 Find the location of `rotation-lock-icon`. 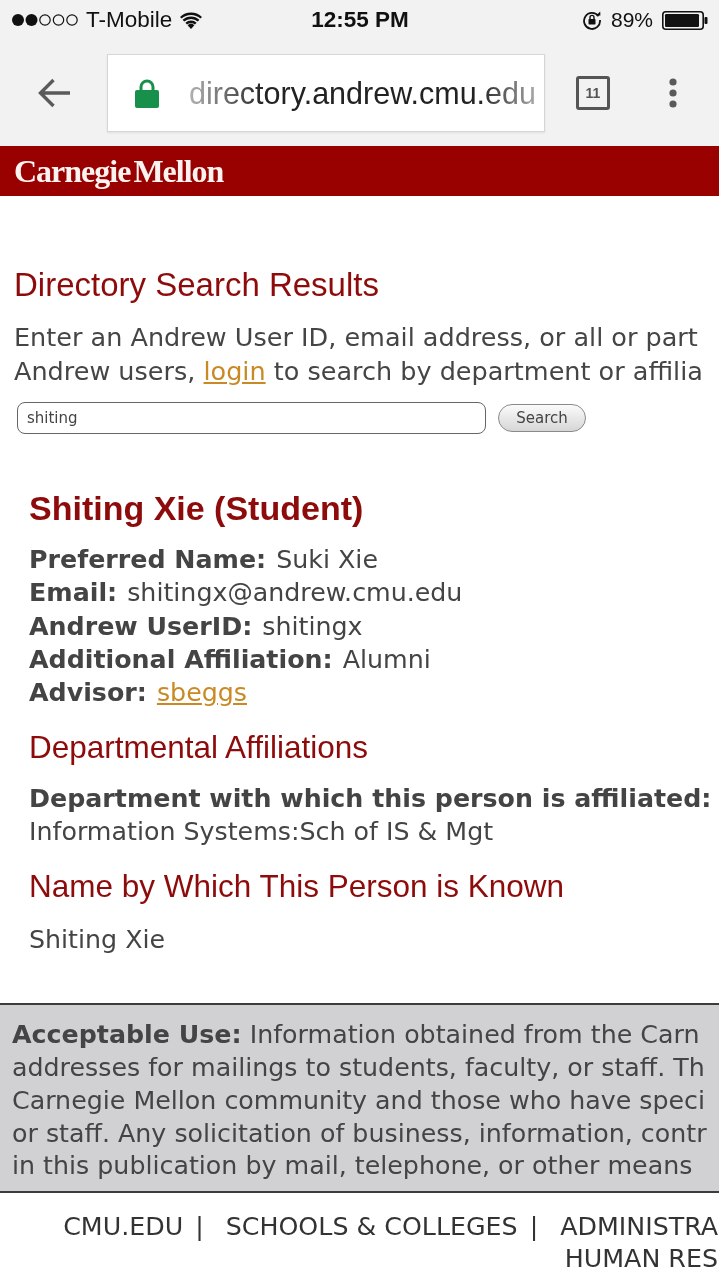

rotation-lock-icon is located at coordinates (591, 20).